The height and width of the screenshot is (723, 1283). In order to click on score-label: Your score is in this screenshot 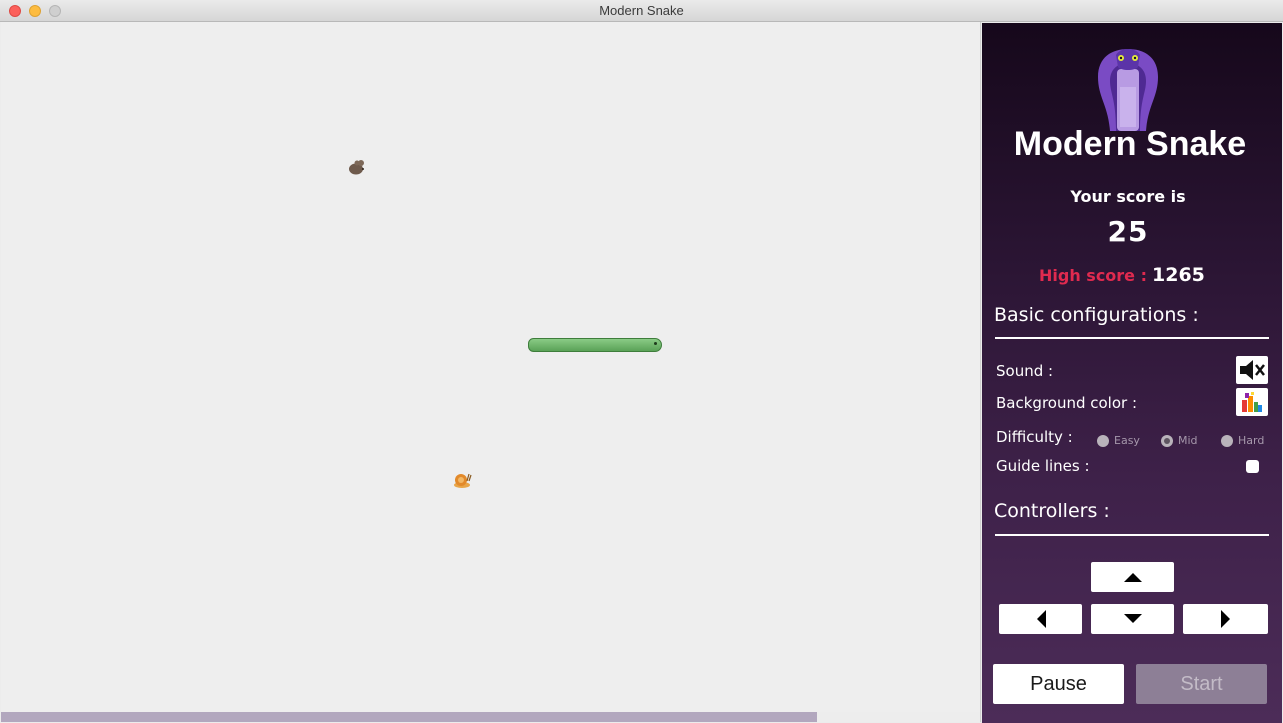, I will do `click(1128, 196)`.